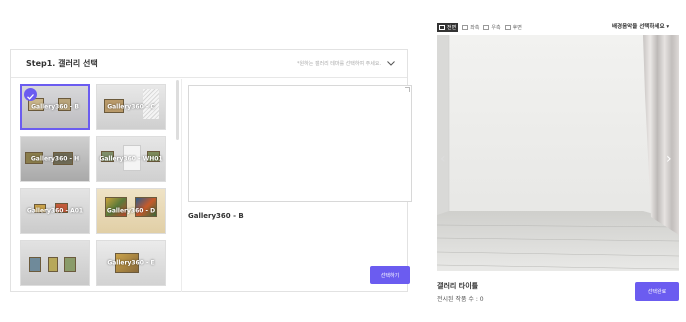  What do you see at coordinates (390, 275) in the screenshot?
I see `select-button: 선택하기` at bounding box center [390, 275].